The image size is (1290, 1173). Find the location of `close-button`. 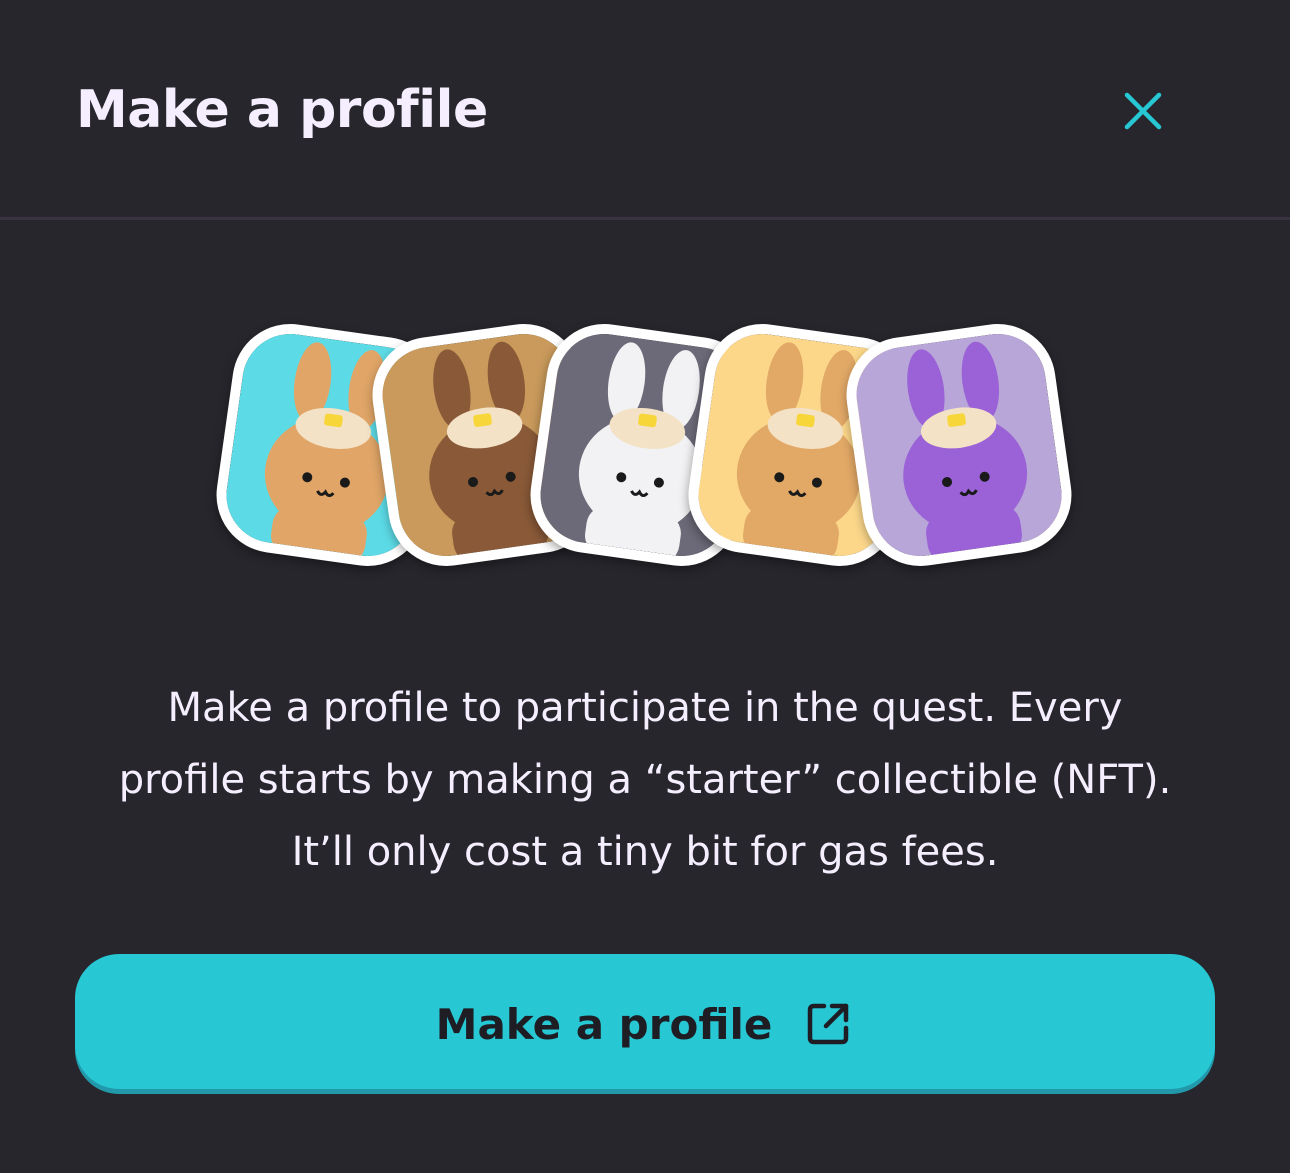

close-button is located at coordinates (1143, 111).